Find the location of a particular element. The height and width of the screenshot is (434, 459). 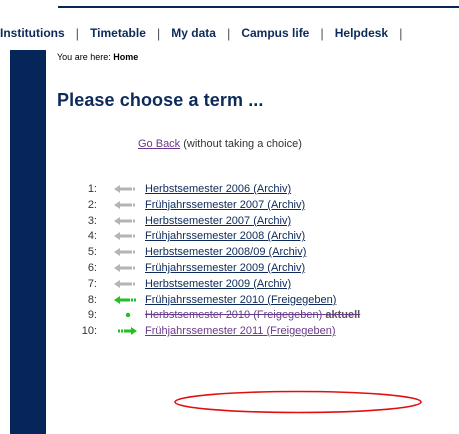

breadcrumb-prefix: You are here: is located at coordinates (84, 57).